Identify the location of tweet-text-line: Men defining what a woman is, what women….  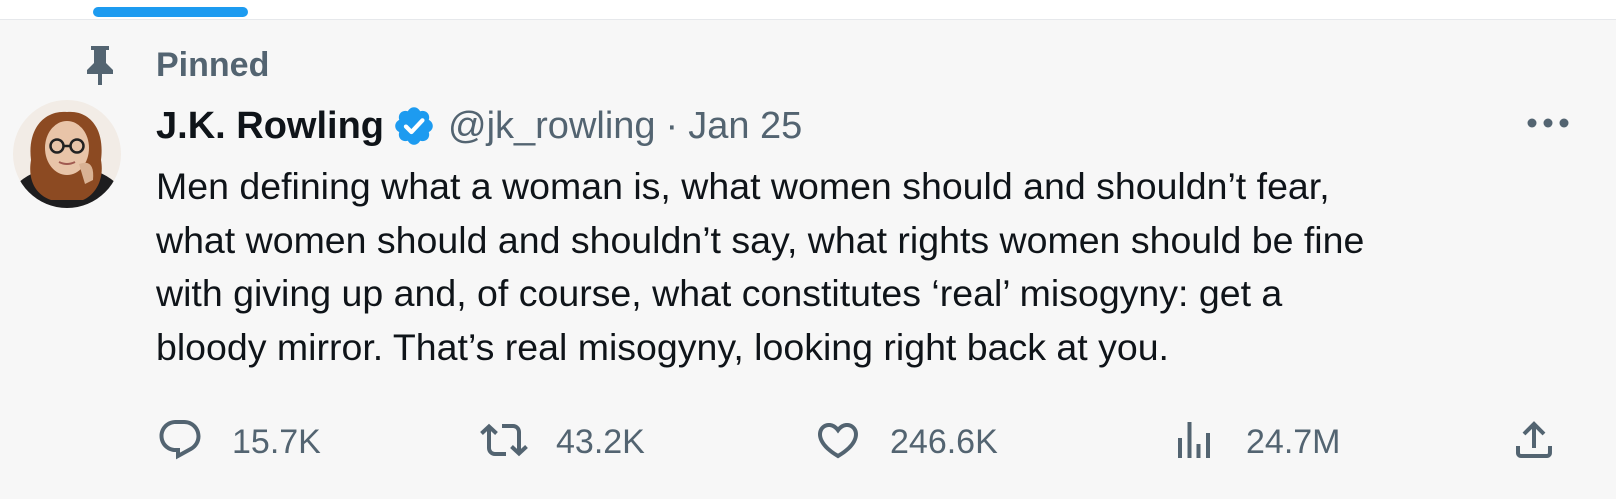
(743, 186).